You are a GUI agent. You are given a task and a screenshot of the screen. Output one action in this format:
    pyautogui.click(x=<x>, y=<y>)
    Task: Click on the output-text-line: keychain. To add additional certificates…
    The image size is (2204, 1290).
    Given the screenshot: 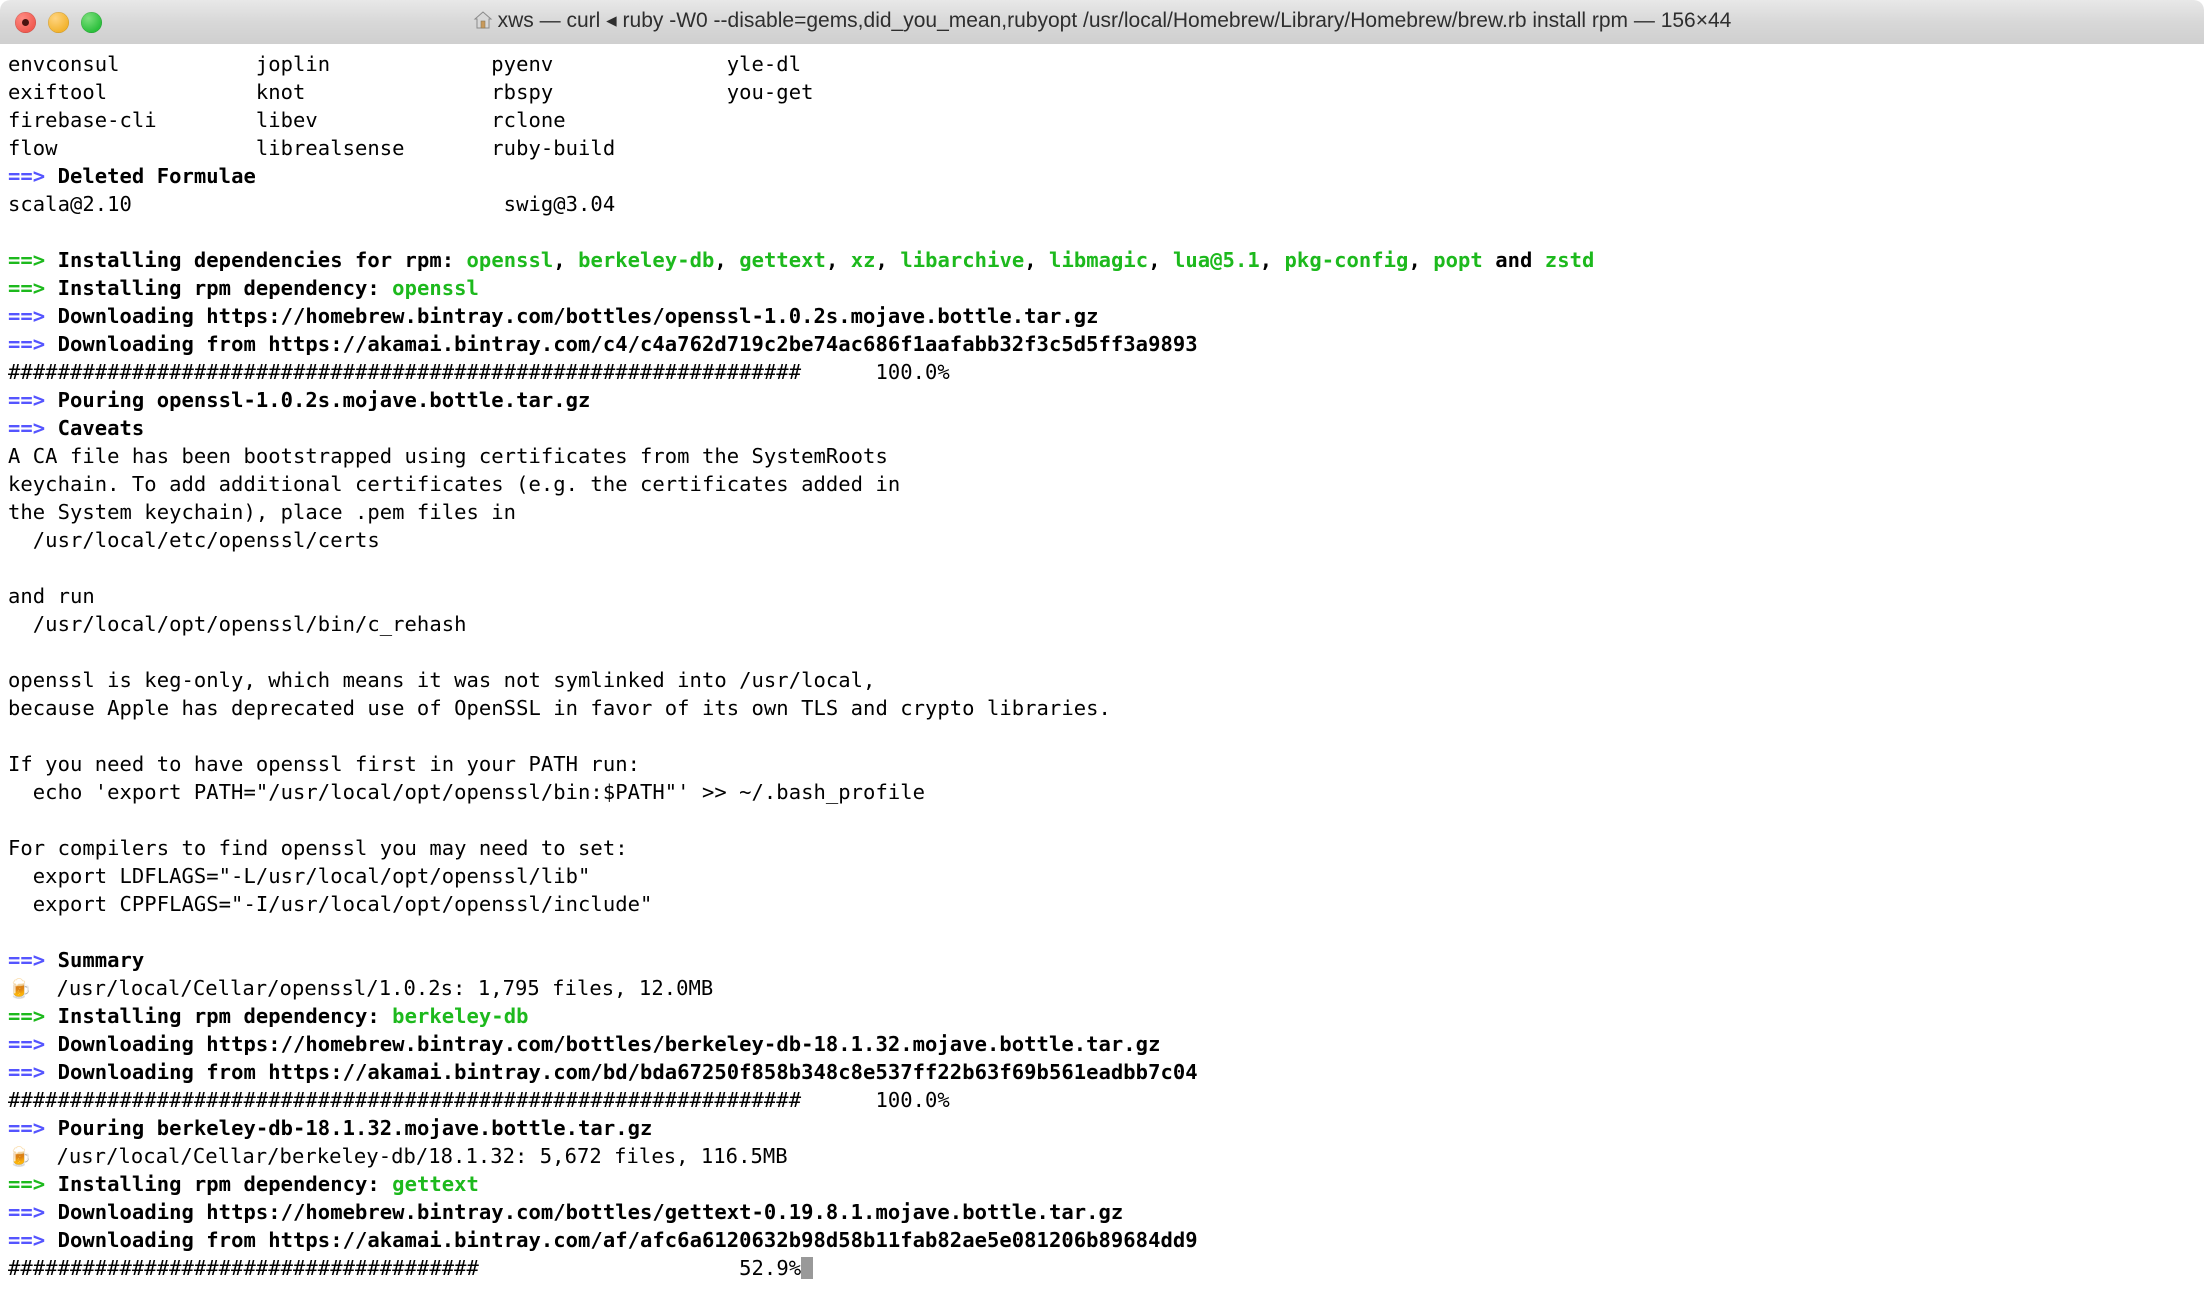 What is the action you would take?
    pyautogui.click(x=454, y=484)
    